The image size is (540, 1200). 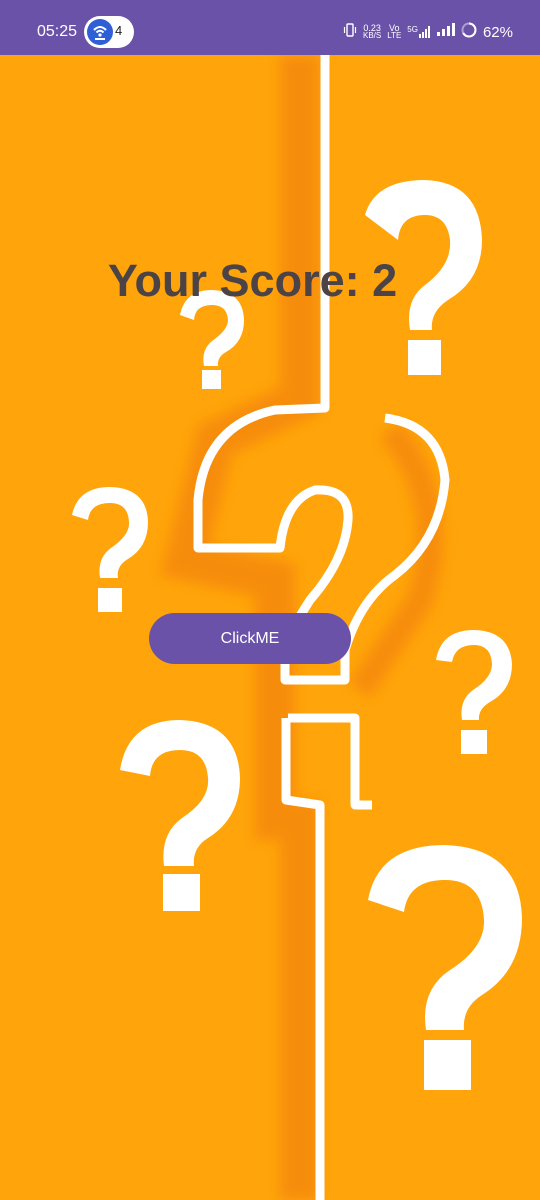 I want to click on status-bar: 05:25 4 0.23 KB/S Vo LTE 5G 62%, so click(x=270, y=27).